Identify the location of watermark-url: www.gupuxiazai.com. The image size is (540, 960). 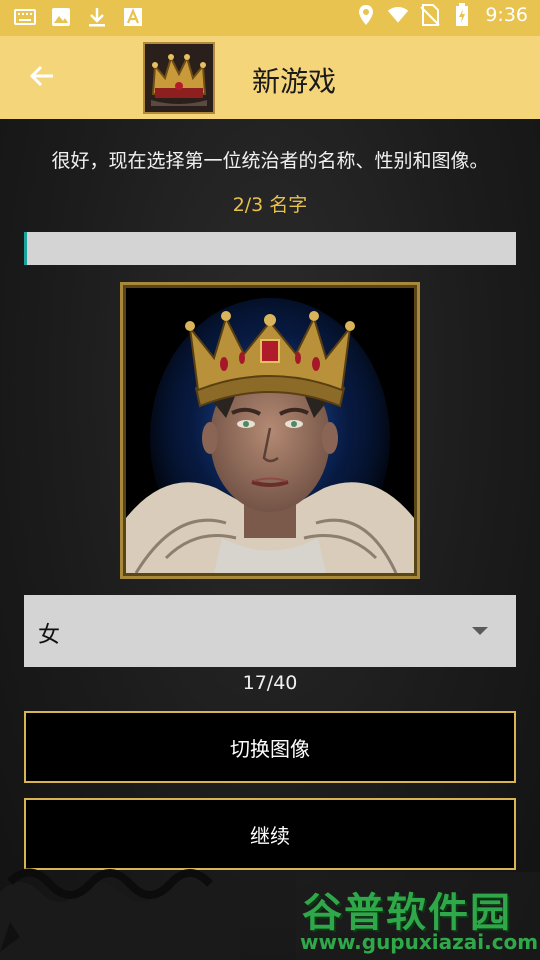
(419, 942).